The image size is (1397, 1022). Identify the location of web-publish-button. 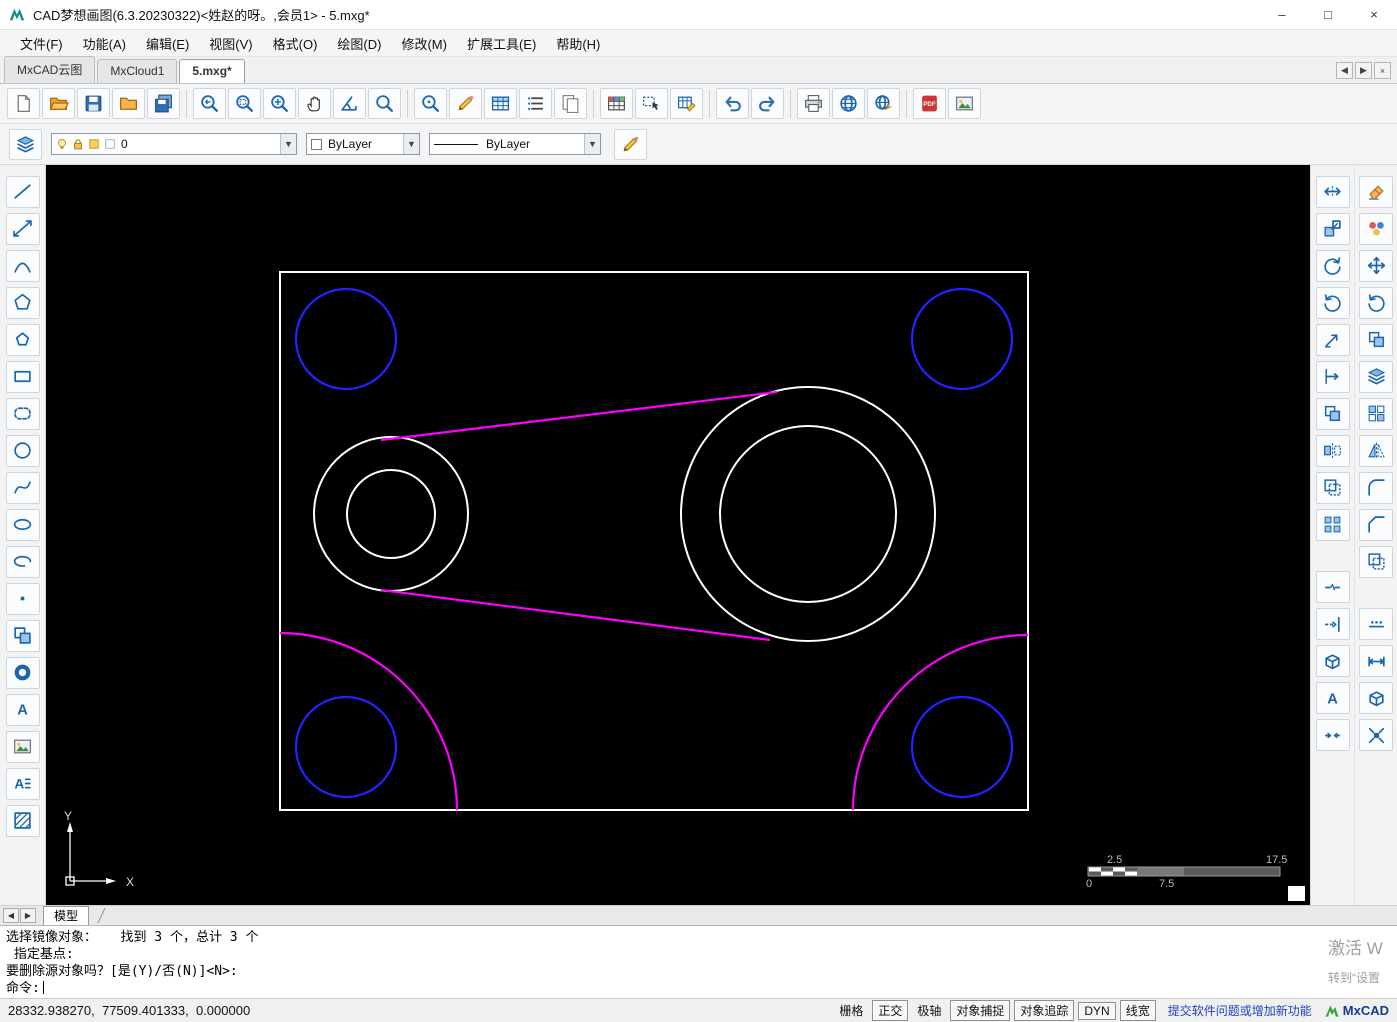
(883, 103).